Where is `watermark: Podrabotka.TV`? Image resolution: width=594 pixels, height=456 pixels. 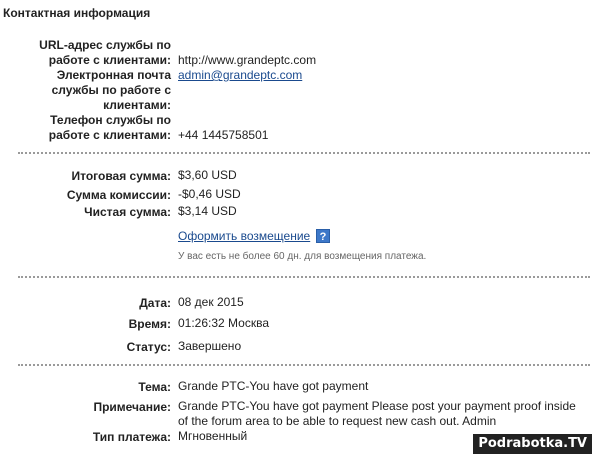 watermark: Podrabotka.TV is located at coordinates (532, 444).